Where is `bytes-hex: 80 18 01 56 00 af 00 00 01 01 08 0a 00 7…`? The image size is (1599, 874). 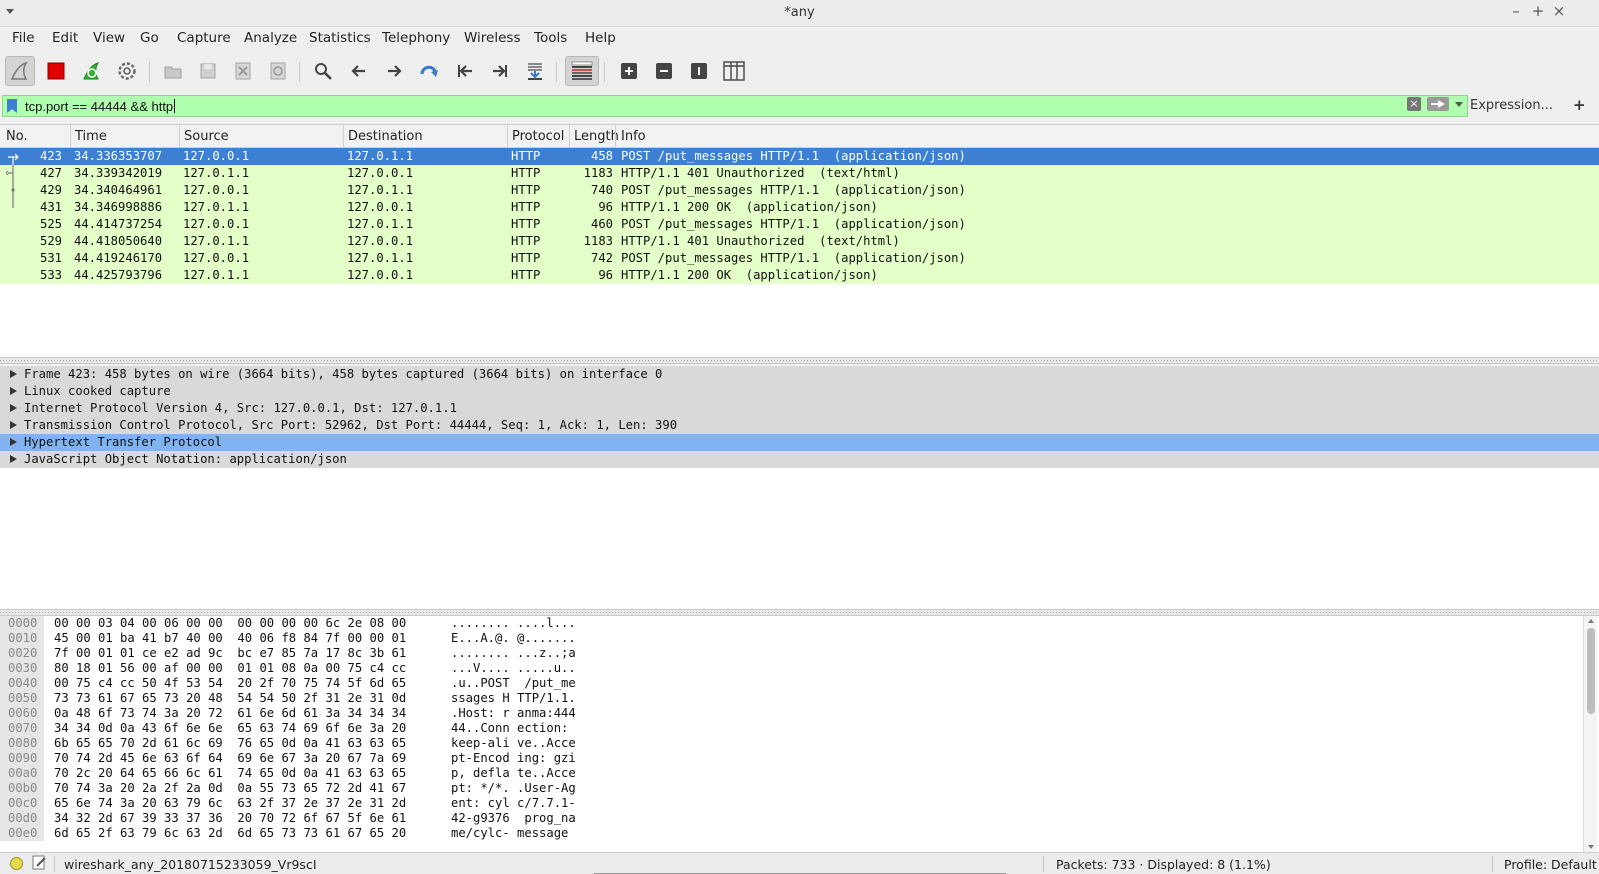 bytes-hex: 80 18 01 56 00 af 00 00 01 01 08 0a 00 7… is located at coordinates (230, 668).